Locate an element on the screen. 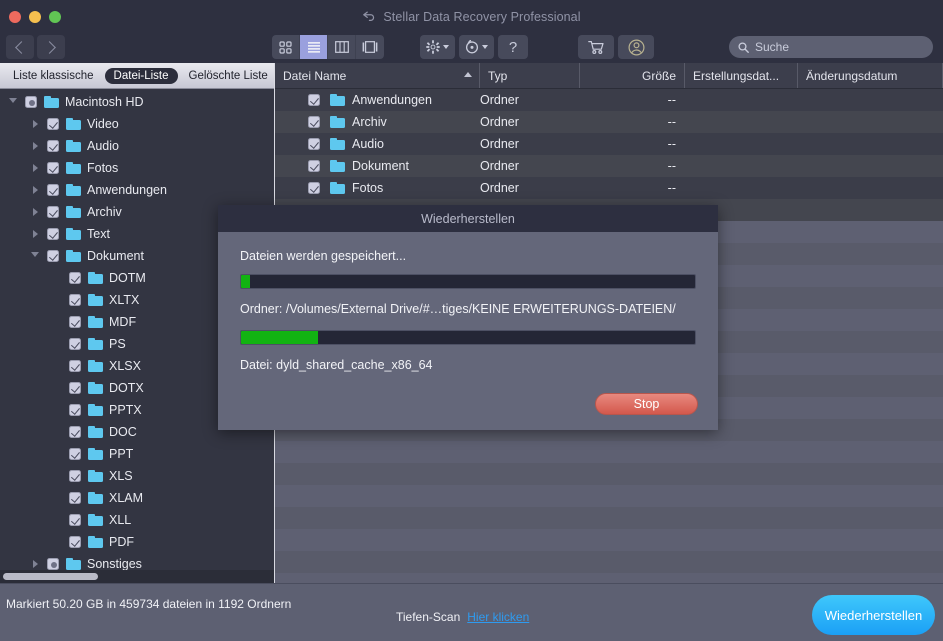  column-header: Größe is located at coordinates (632, 75).